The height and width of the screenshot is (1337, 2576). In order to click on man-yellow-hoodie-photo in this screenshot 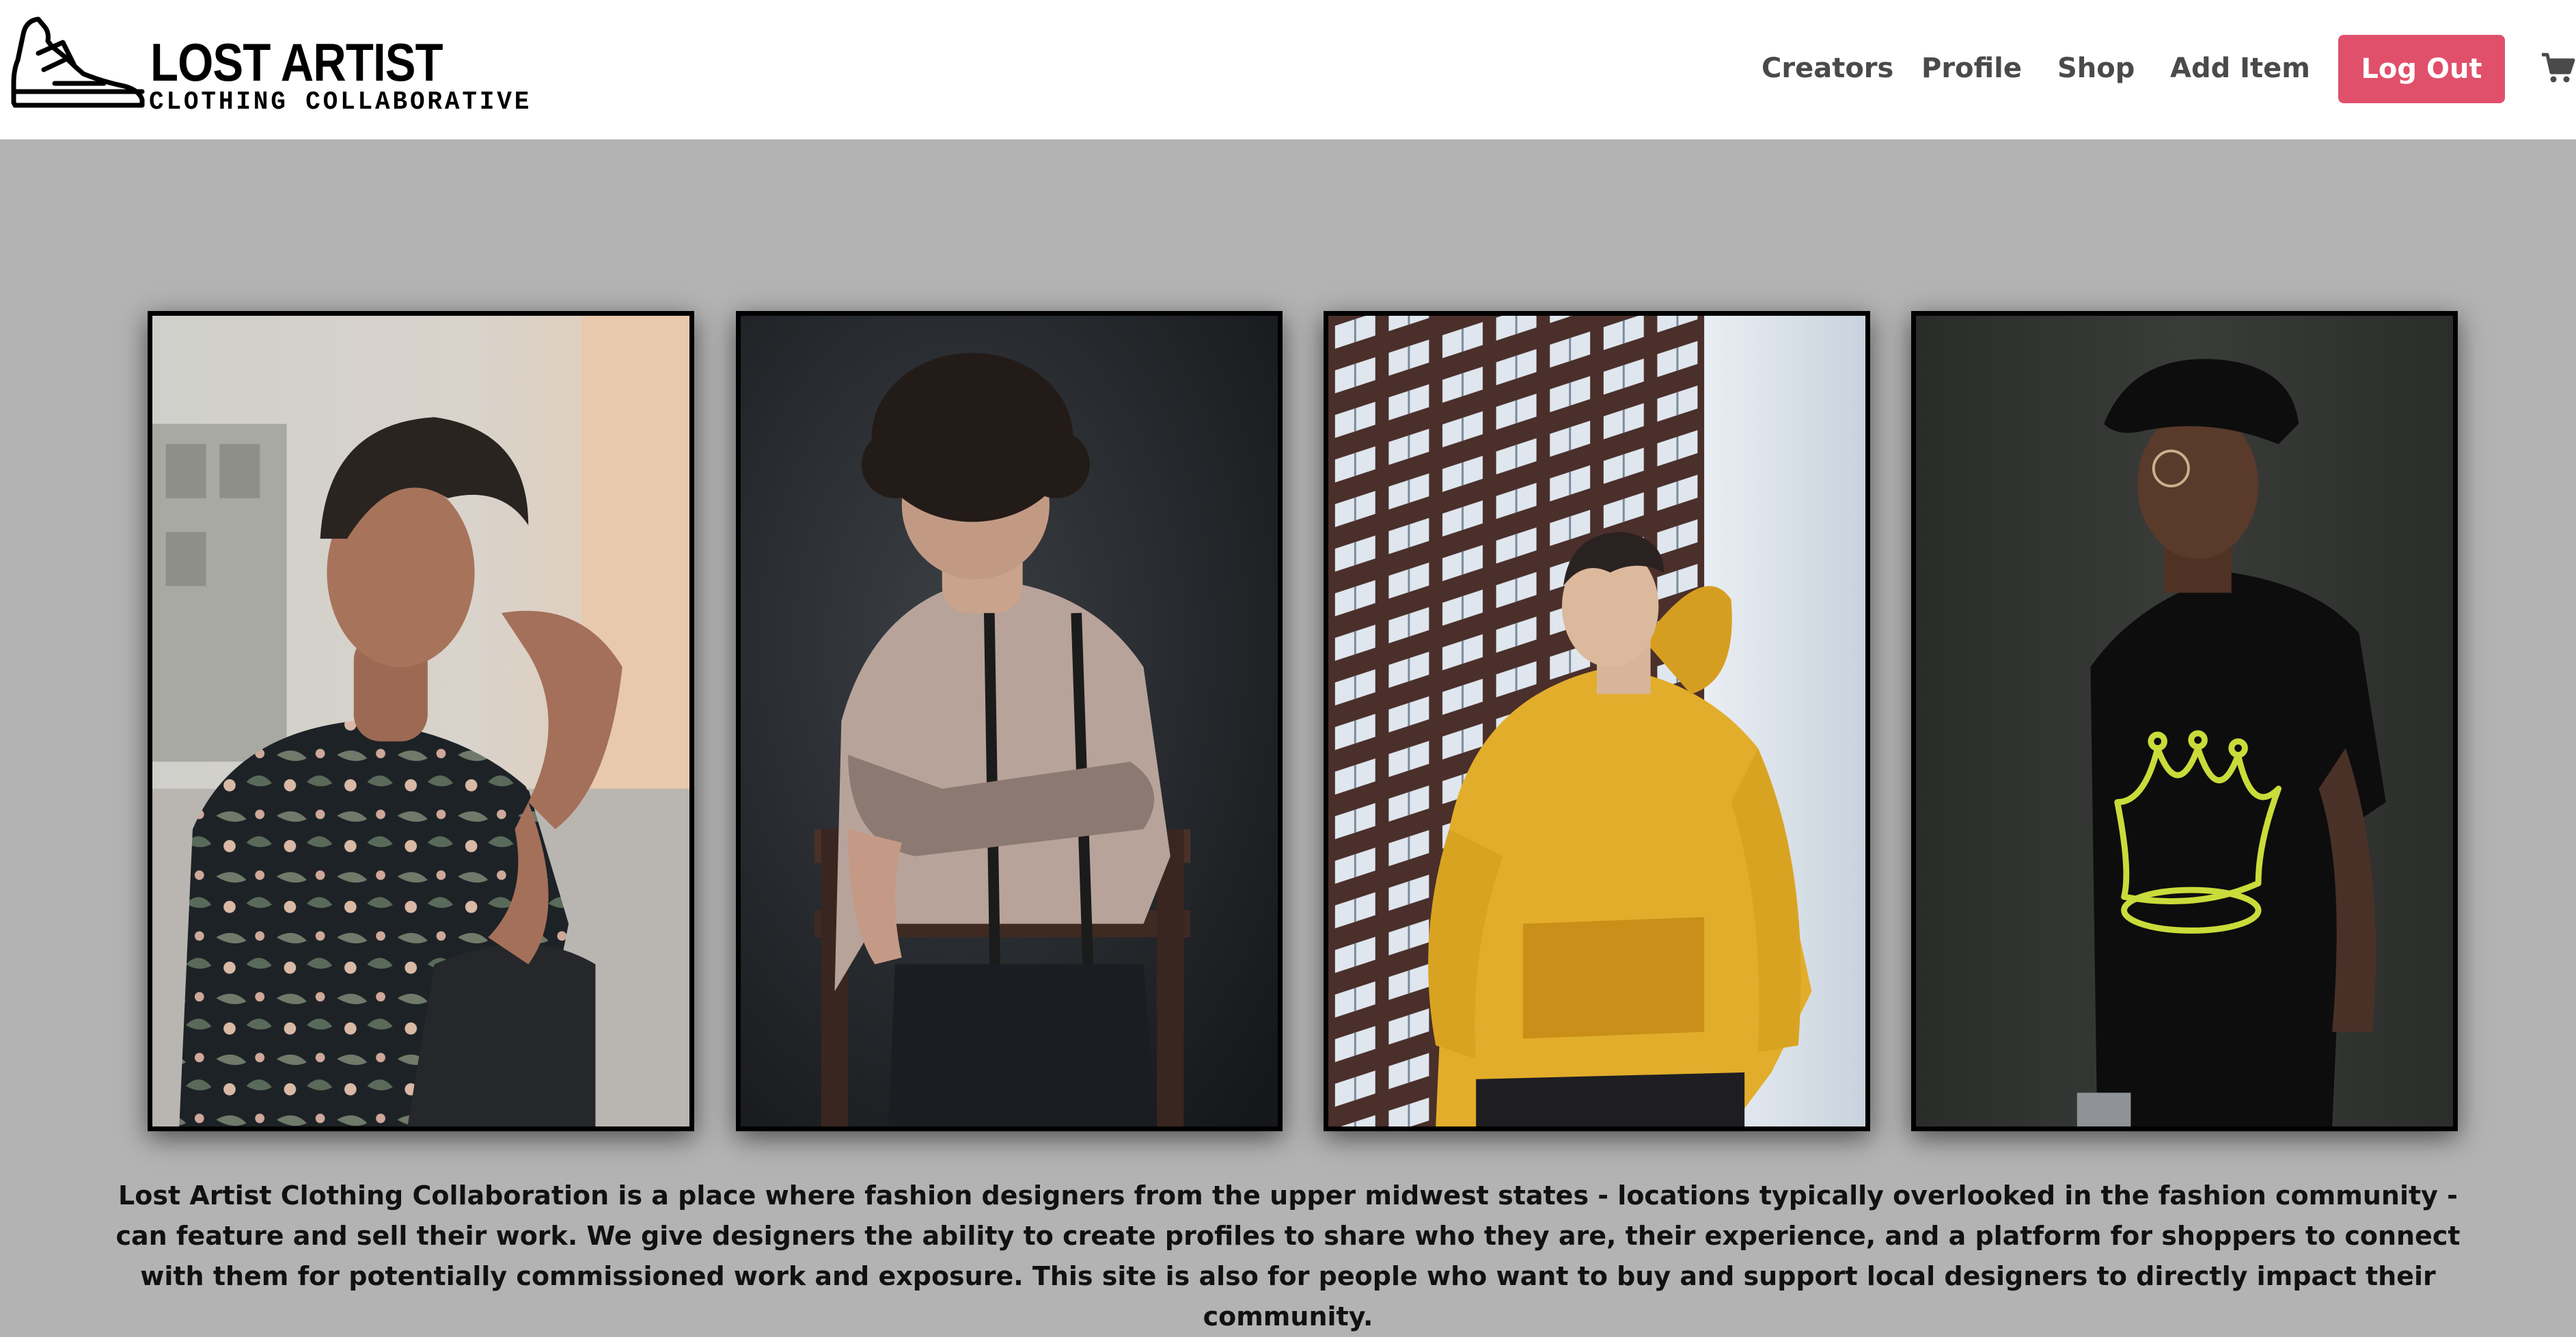, I will do `click(1597, 721)`.